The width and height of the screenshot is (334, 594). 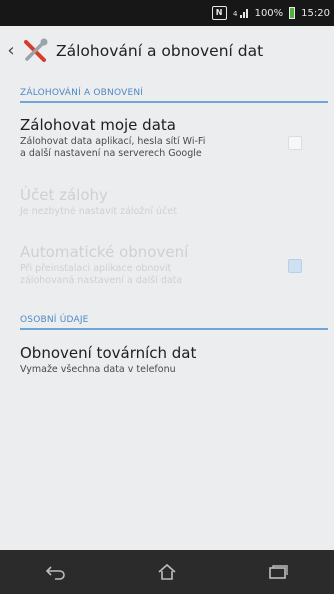 I want to click on home-icon, so click(x=167, y=572).